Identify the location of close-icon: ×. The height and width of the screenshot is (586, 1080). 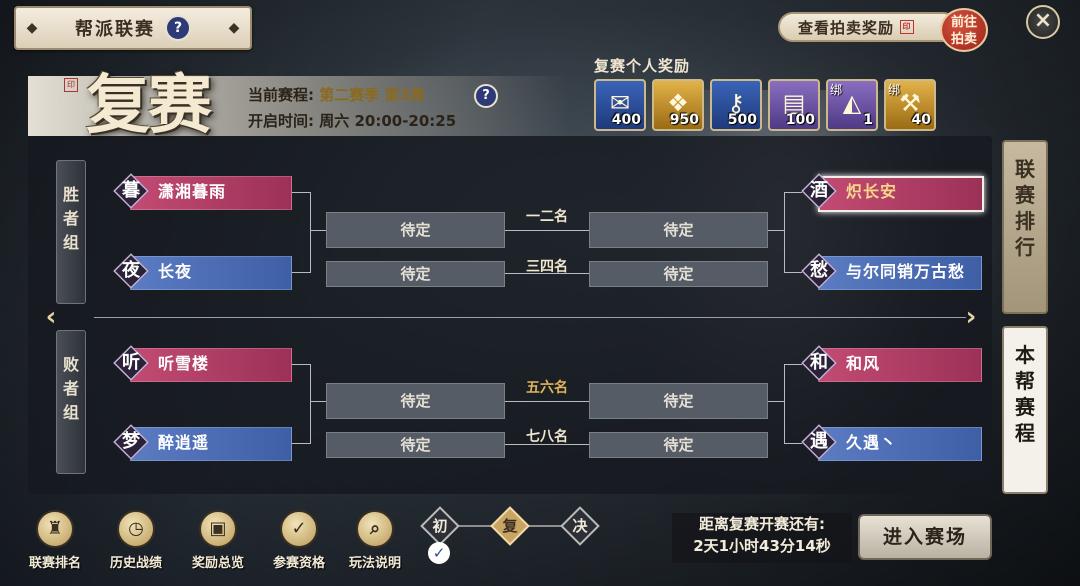
(1043, 22).